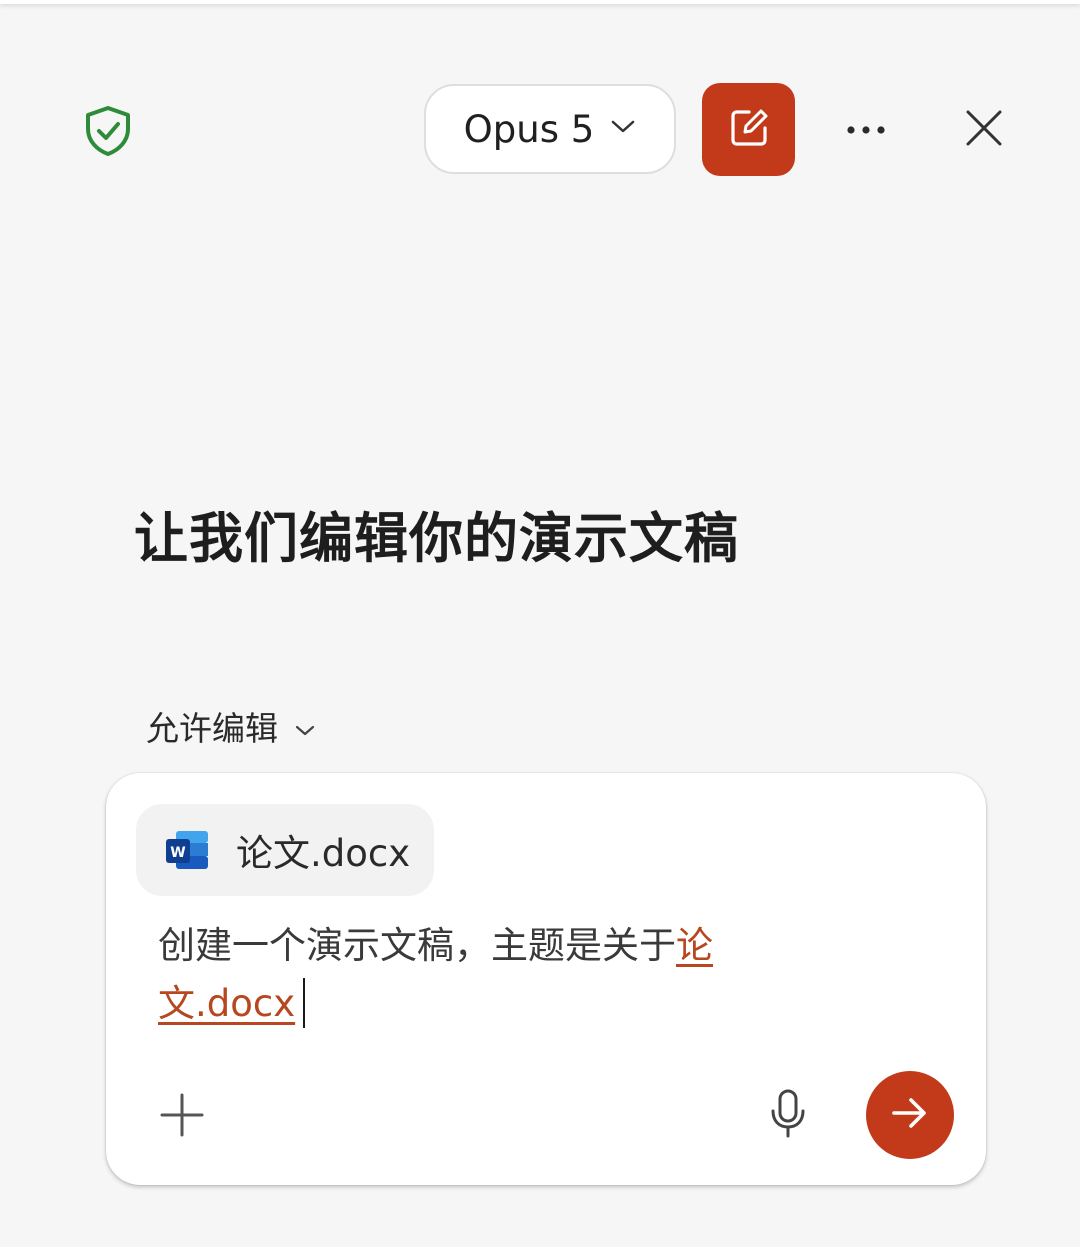  I want to click on microphone-icon, so click(788, 1116).